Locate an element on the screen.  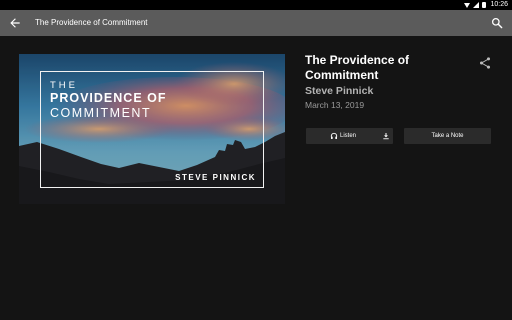
artwork-title-line-2: PROVIDENCE OF is located at coordinates (108, 98).